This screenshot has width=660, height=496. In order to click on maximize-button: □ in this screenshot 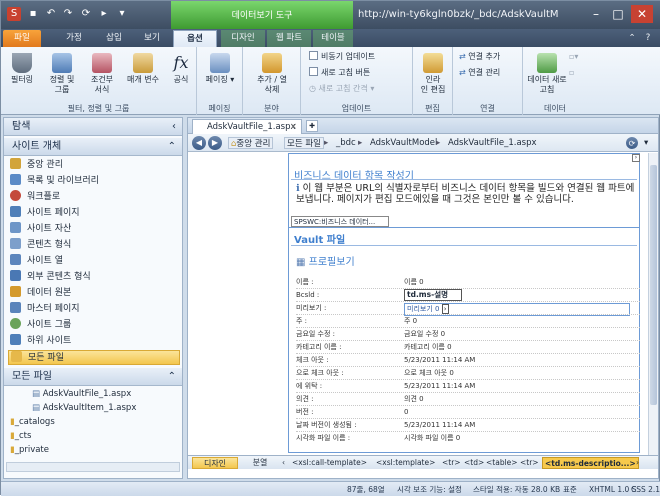, I will do `click(618, 14)`.